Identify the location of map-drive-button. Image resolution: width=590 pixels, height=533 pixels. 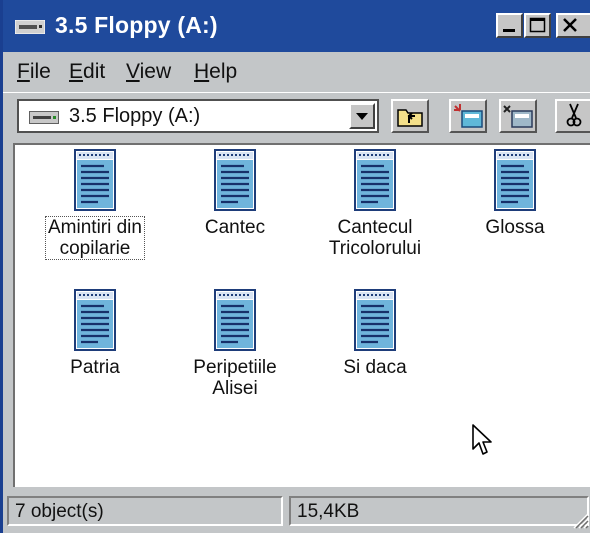
(468, 116).